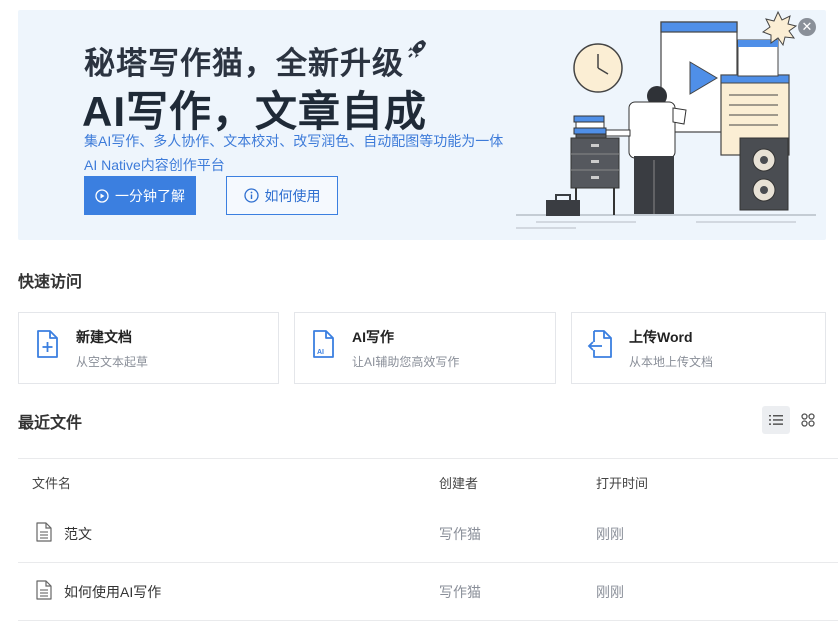 The image size is (838, 623). I want to click on rocket-icon, so click(417, 49).